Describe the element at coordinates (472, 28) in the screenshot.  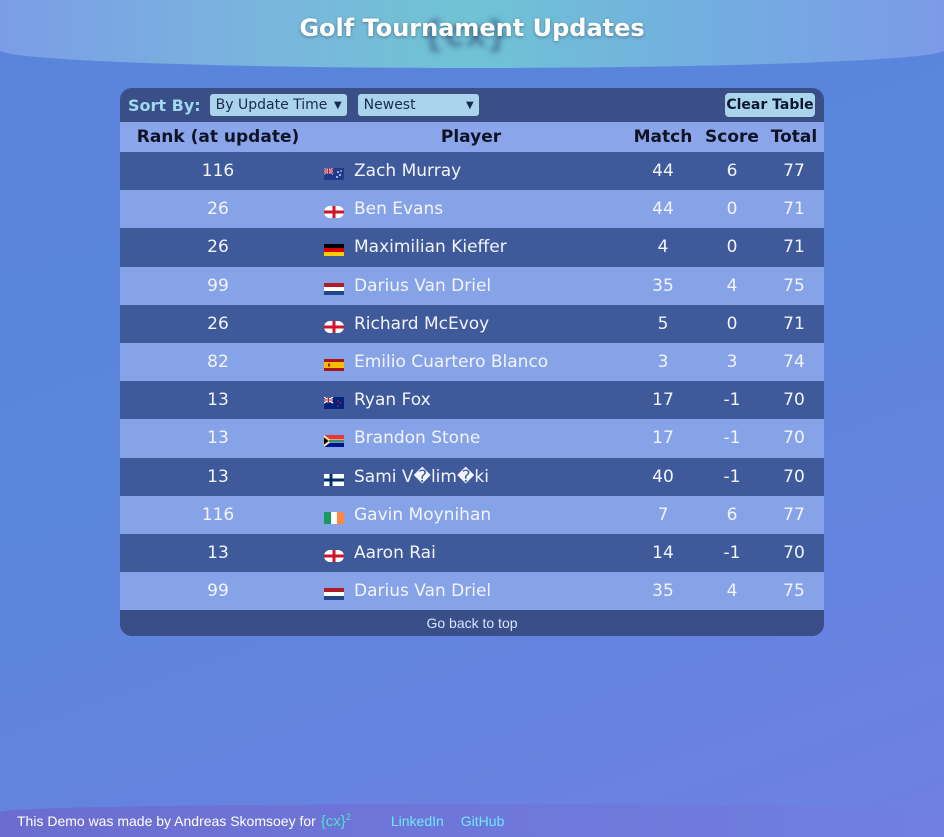
I see `page-title: Golf Tournament Updates` at that location.